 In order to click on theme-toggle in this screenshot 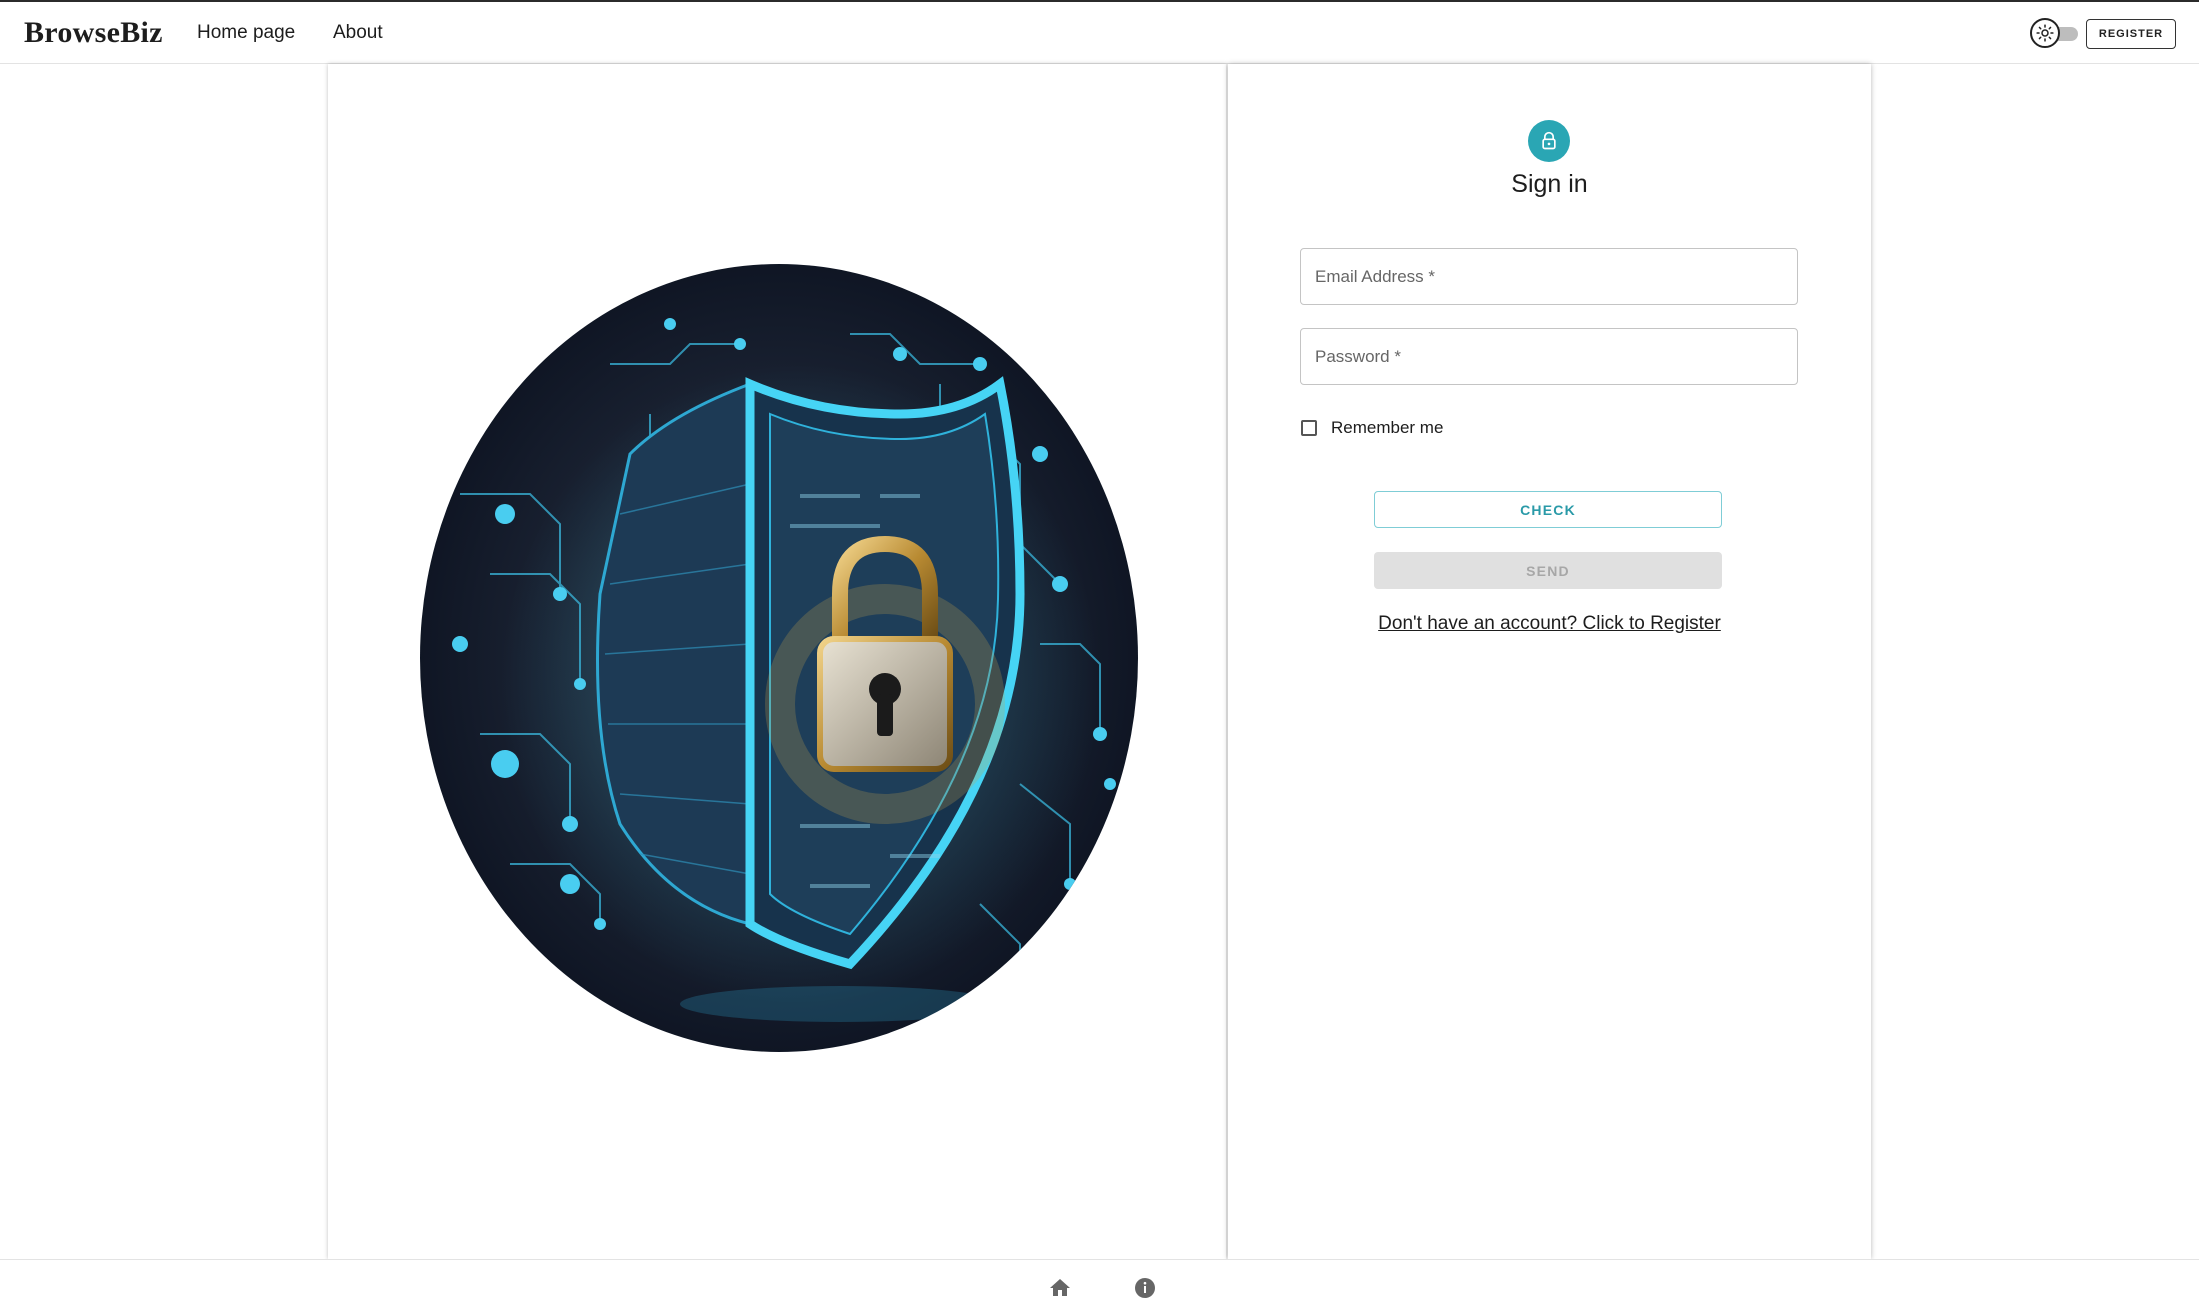, I will do `click(2056, 34)`.